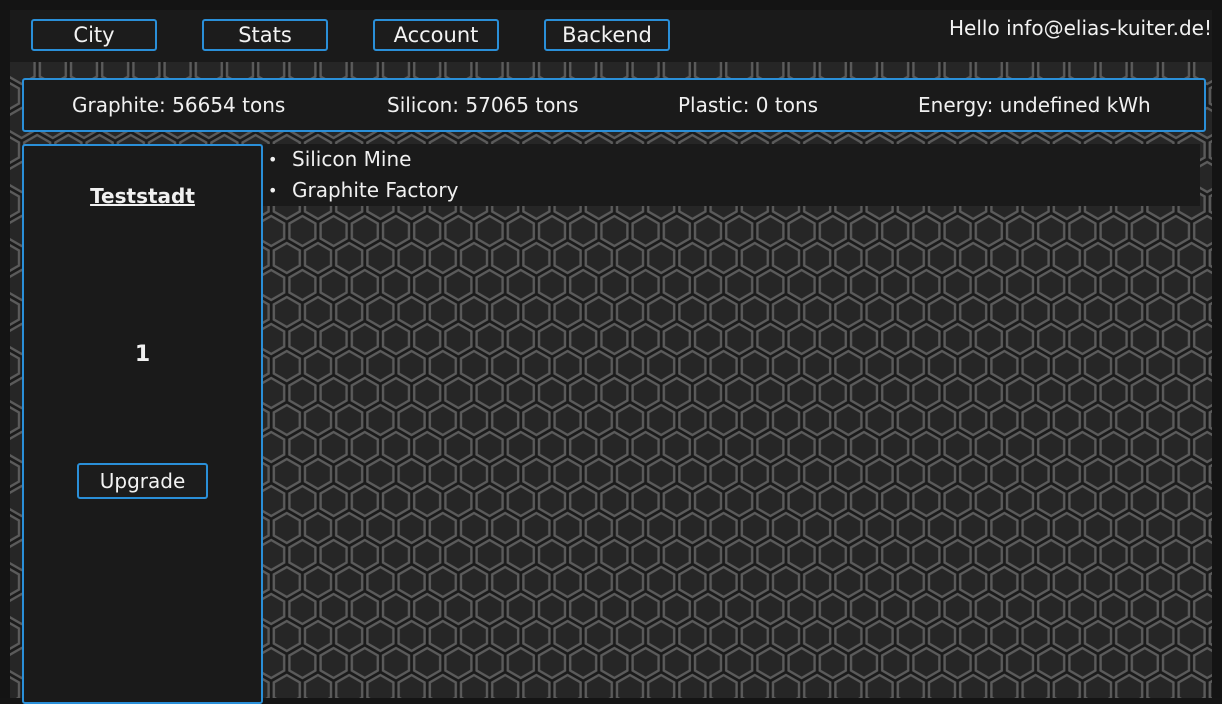 Image resolution: width=1222 pixels, height=704 pixels. Describe the element at coordinates (142, 481) in the screenshot. I see `upgrade-button: Upgrade` at that location.